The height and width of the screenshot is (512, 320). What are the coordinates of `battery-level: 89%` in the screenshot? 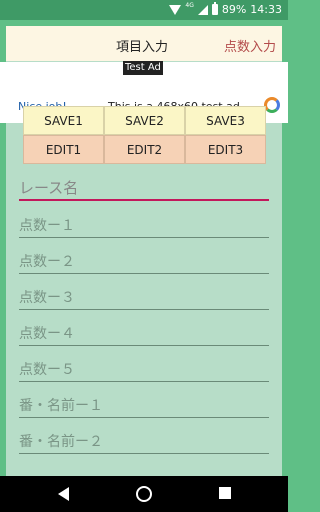 It's located at (234, 9).